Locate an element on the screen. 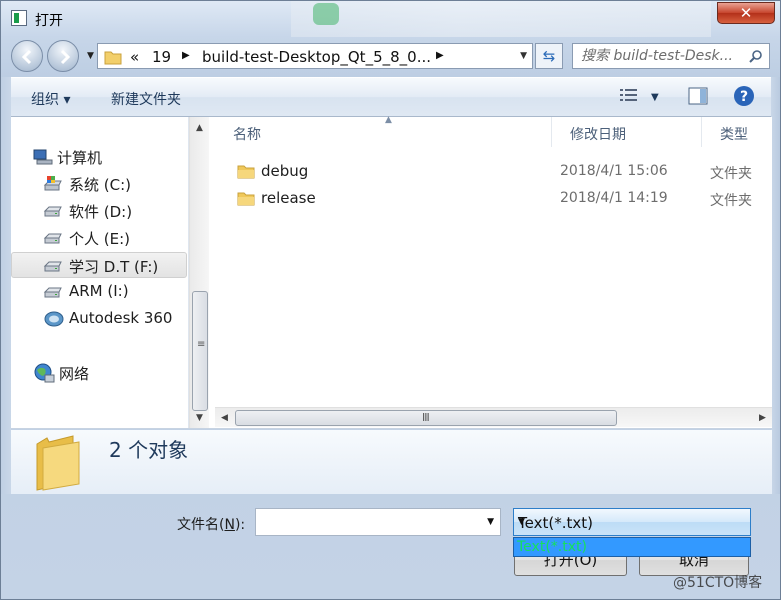 The image size is (781, 600). scroll-down-icon: ▼ is located at coordinates (199, 418).